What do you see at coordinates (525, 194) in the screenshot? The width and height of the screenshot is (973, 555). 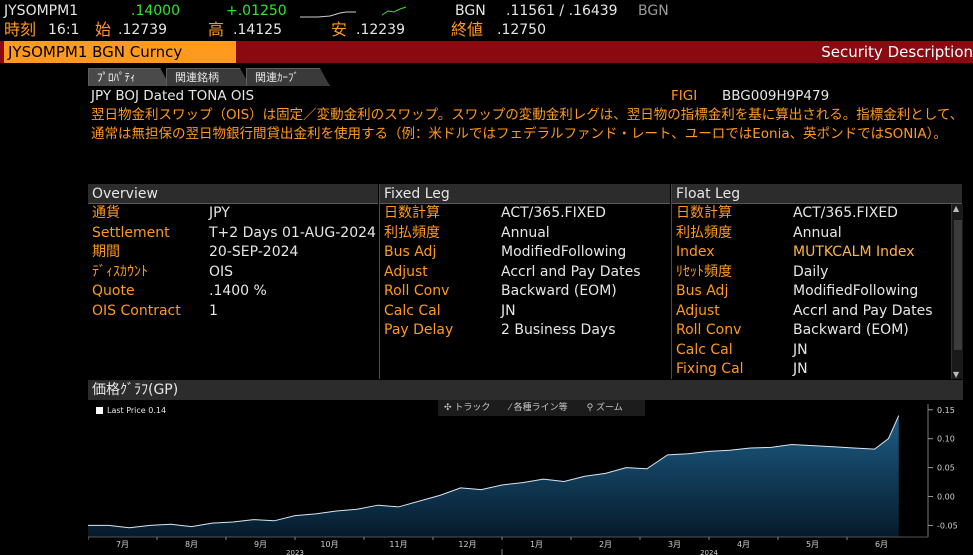 I see `fixed-leg-header: Fixed Leg` at bounding box center [525, 194].